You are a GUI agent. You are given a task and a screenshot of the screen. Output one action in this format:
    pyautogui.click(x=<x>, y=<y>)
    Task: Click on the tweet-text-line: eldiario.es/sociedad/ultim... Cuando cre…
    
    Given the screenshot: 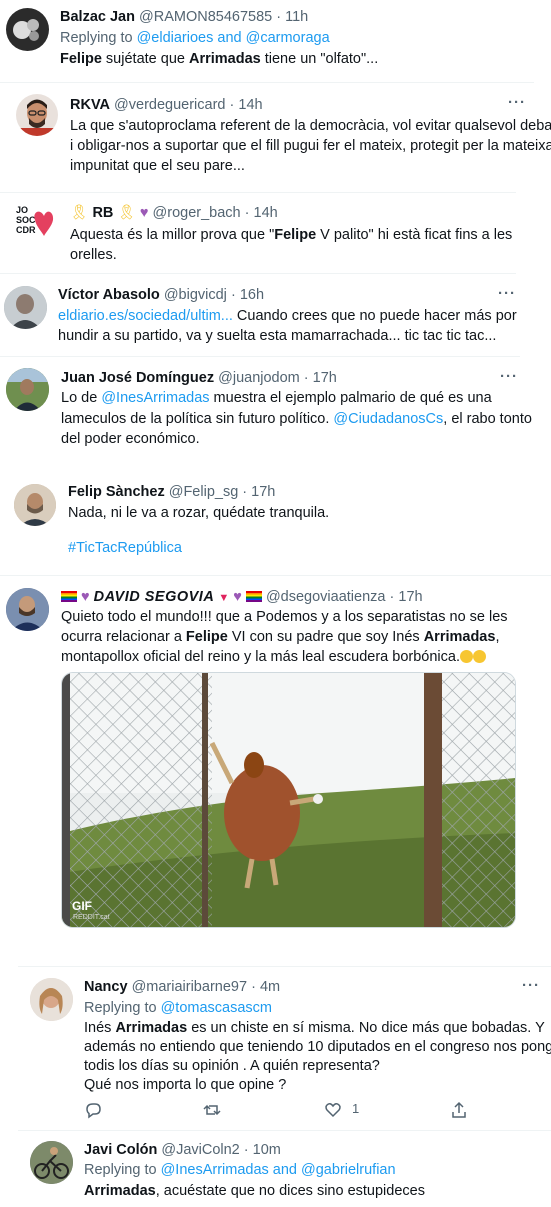 What is the action you would take?
    pyautogui.click(x=287, y=316)
    